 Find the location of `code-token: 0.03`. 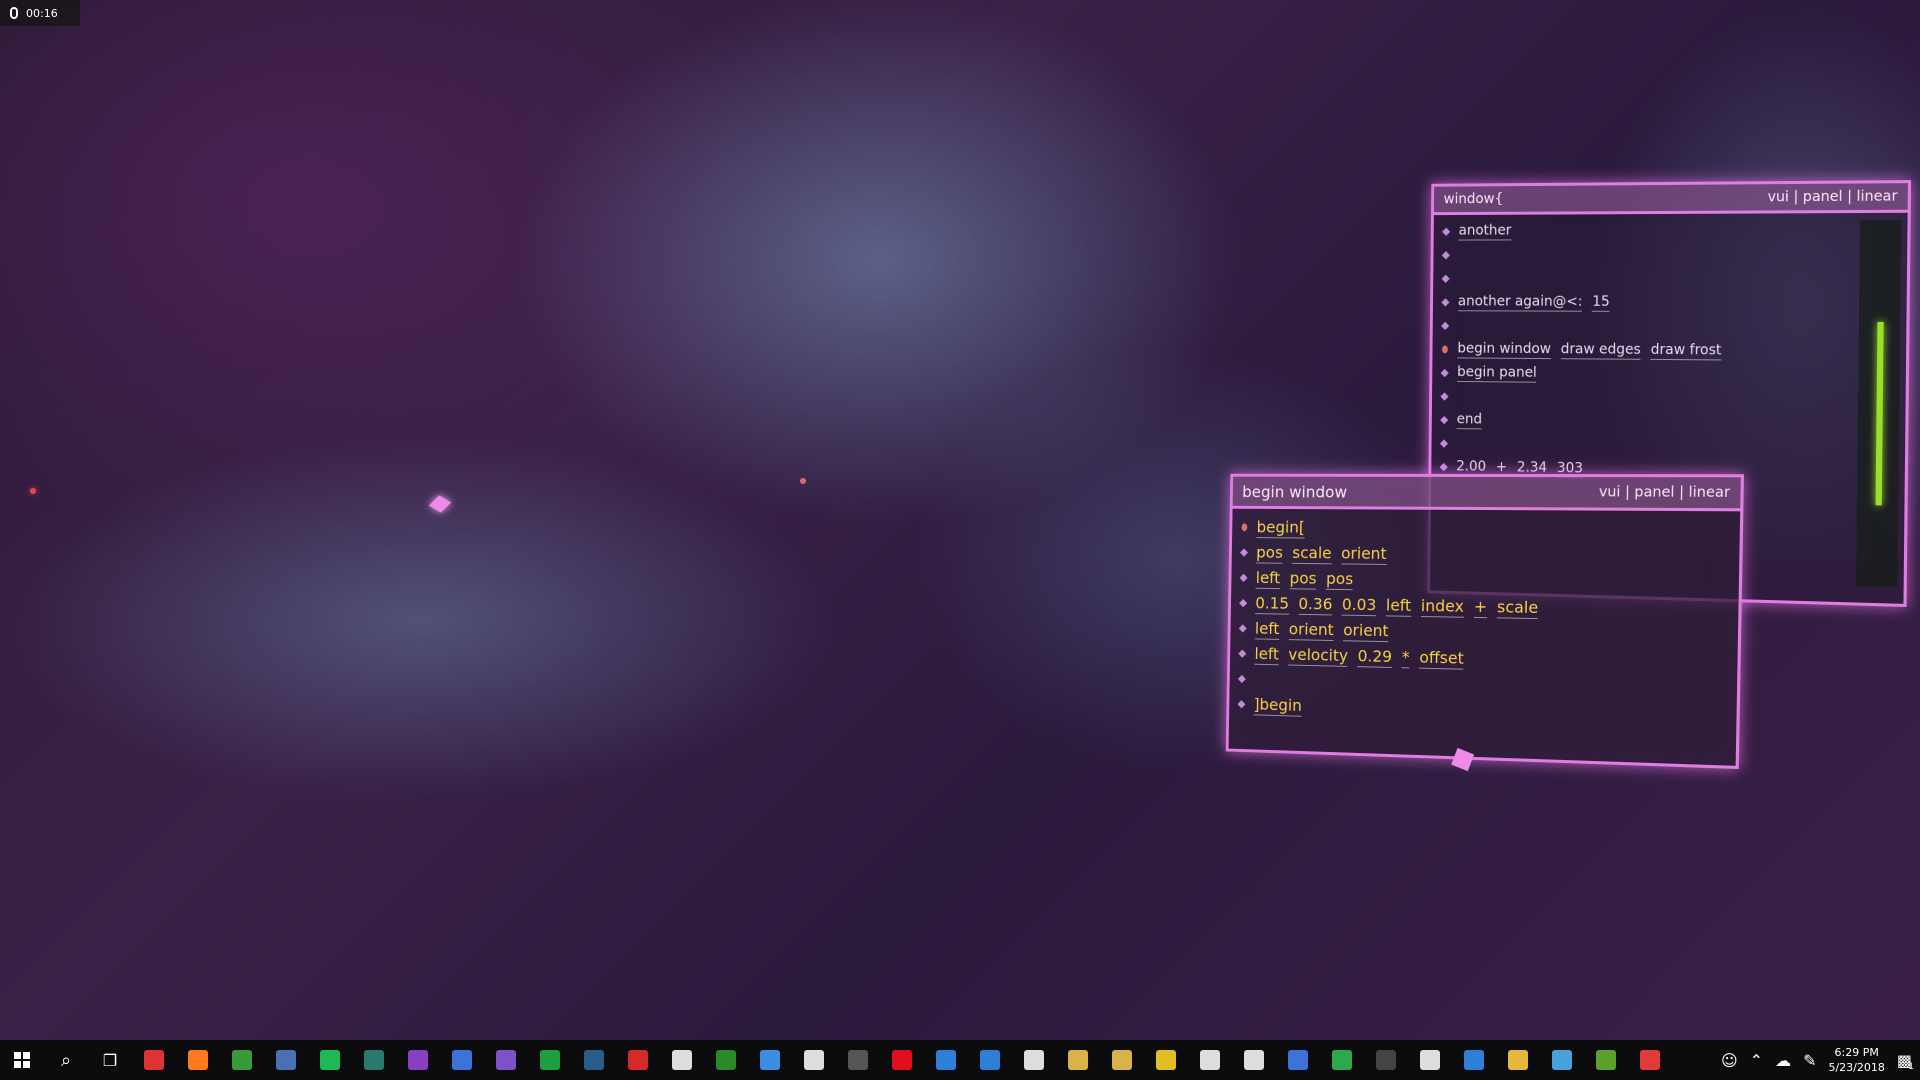

code-token: 0.03 is located at coordinates (1359, 605).